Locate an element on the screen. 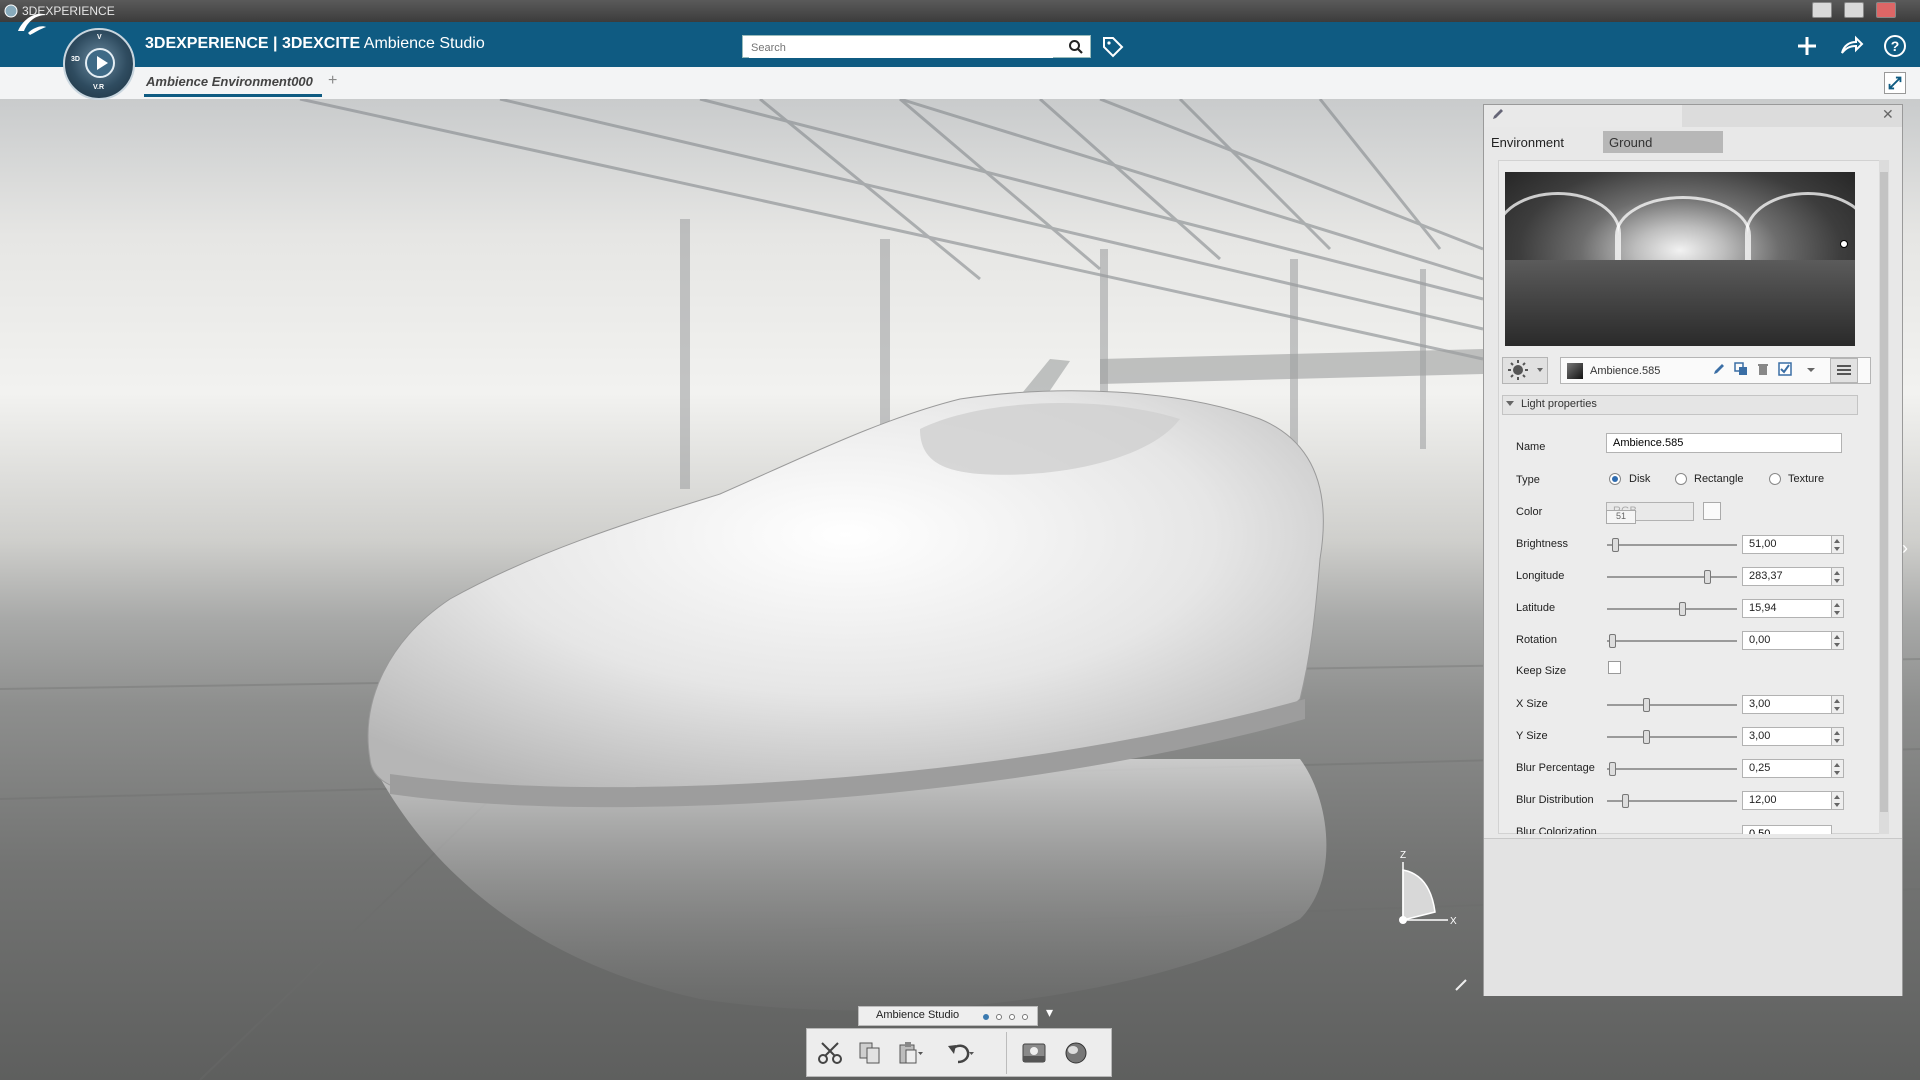 The image size is (1920, 1080). collapse-arrow-icon is located at coordinates (1510, 403).